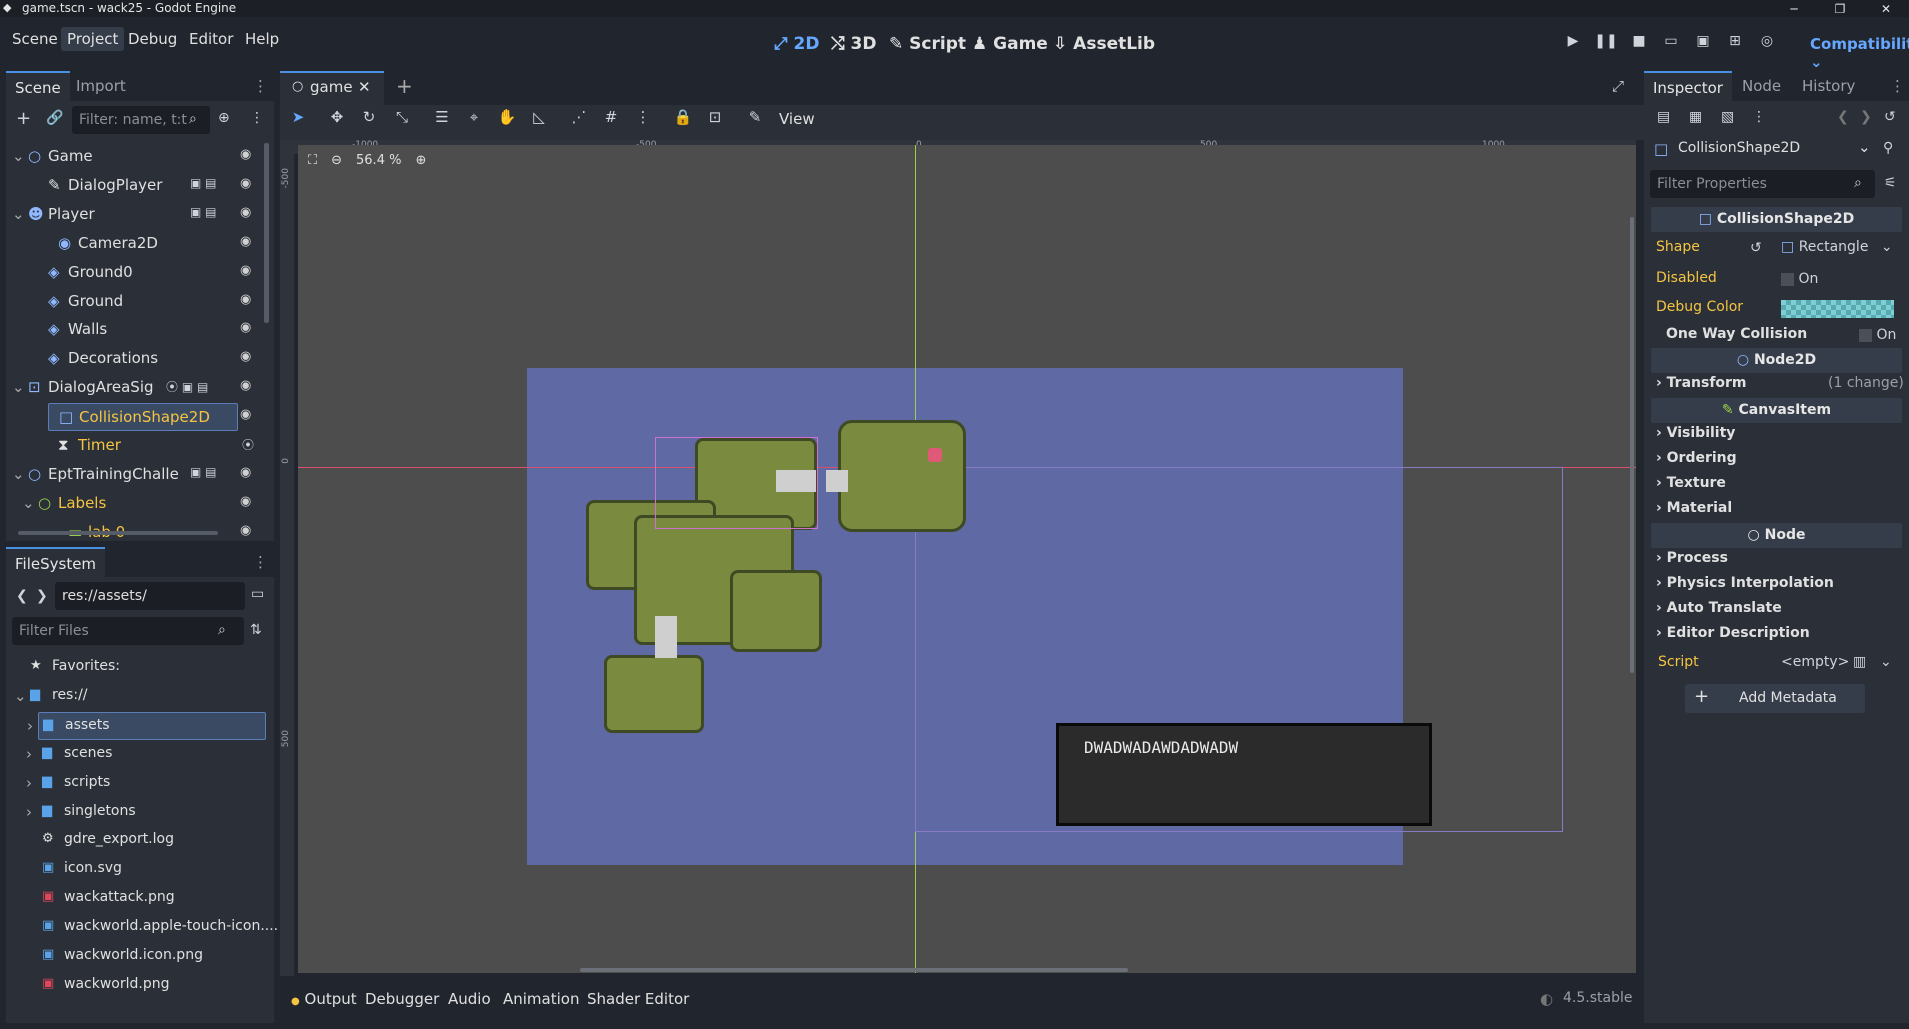 This screenshot has height=1029, width=1909. Describe the element at coordinates (469, 999) in the screenshot. I see `tab-audio: Audio` at that location.